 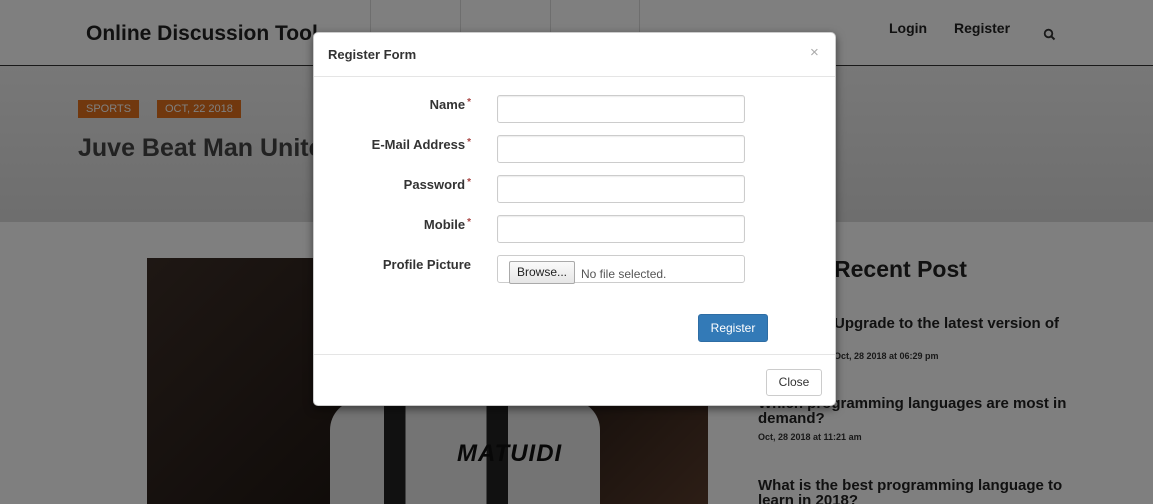 What do you see at coordinates (794, 382) in the screenshot?
I see `close-button: Close` at bounding box center [794, 382].